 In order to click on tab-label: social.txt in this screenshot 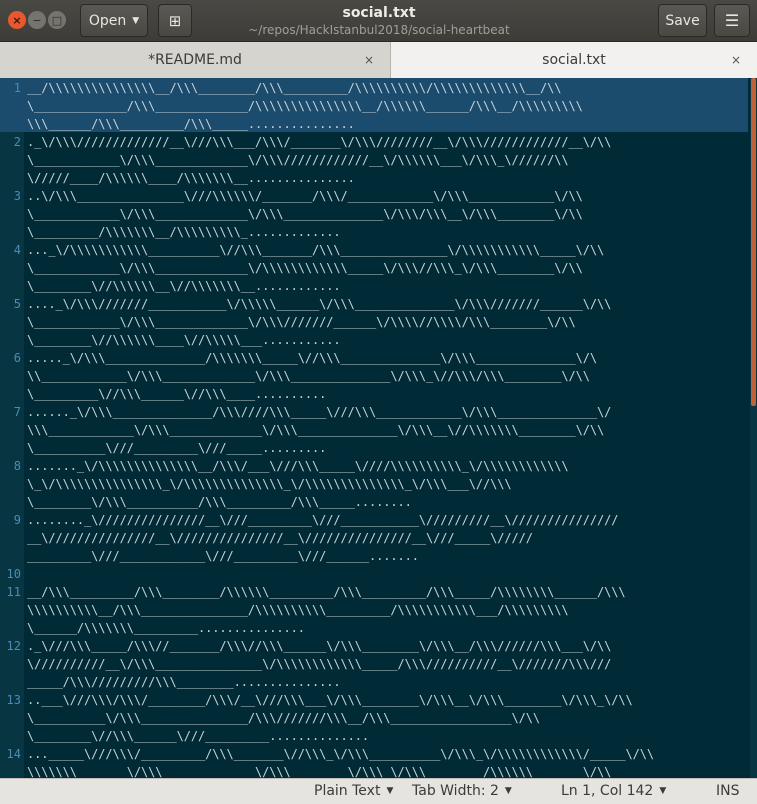, I will do `click(574, 60)`.